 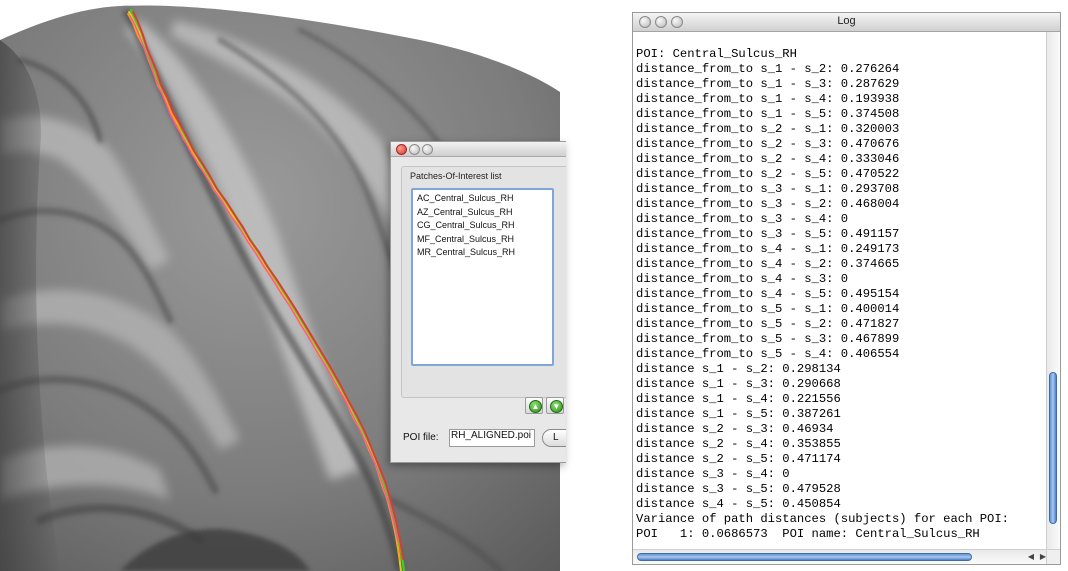 What do you see at coordinates (738, 399) in the screenshot?
I see `log-line: distance s_1 - s_4: 0.221556` at bounding box center [738, 399].